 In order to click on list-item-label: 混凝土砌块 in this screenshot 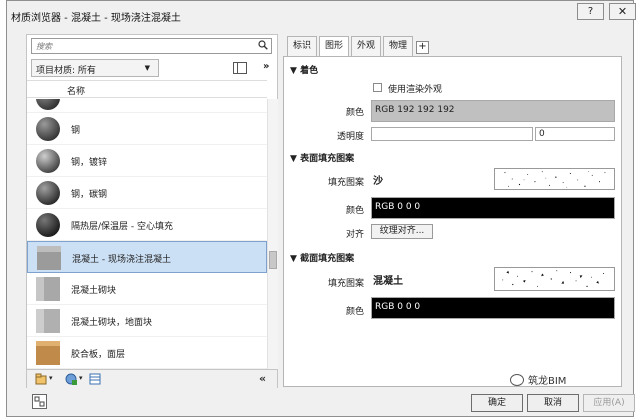, I will do `click(94, 291)`.